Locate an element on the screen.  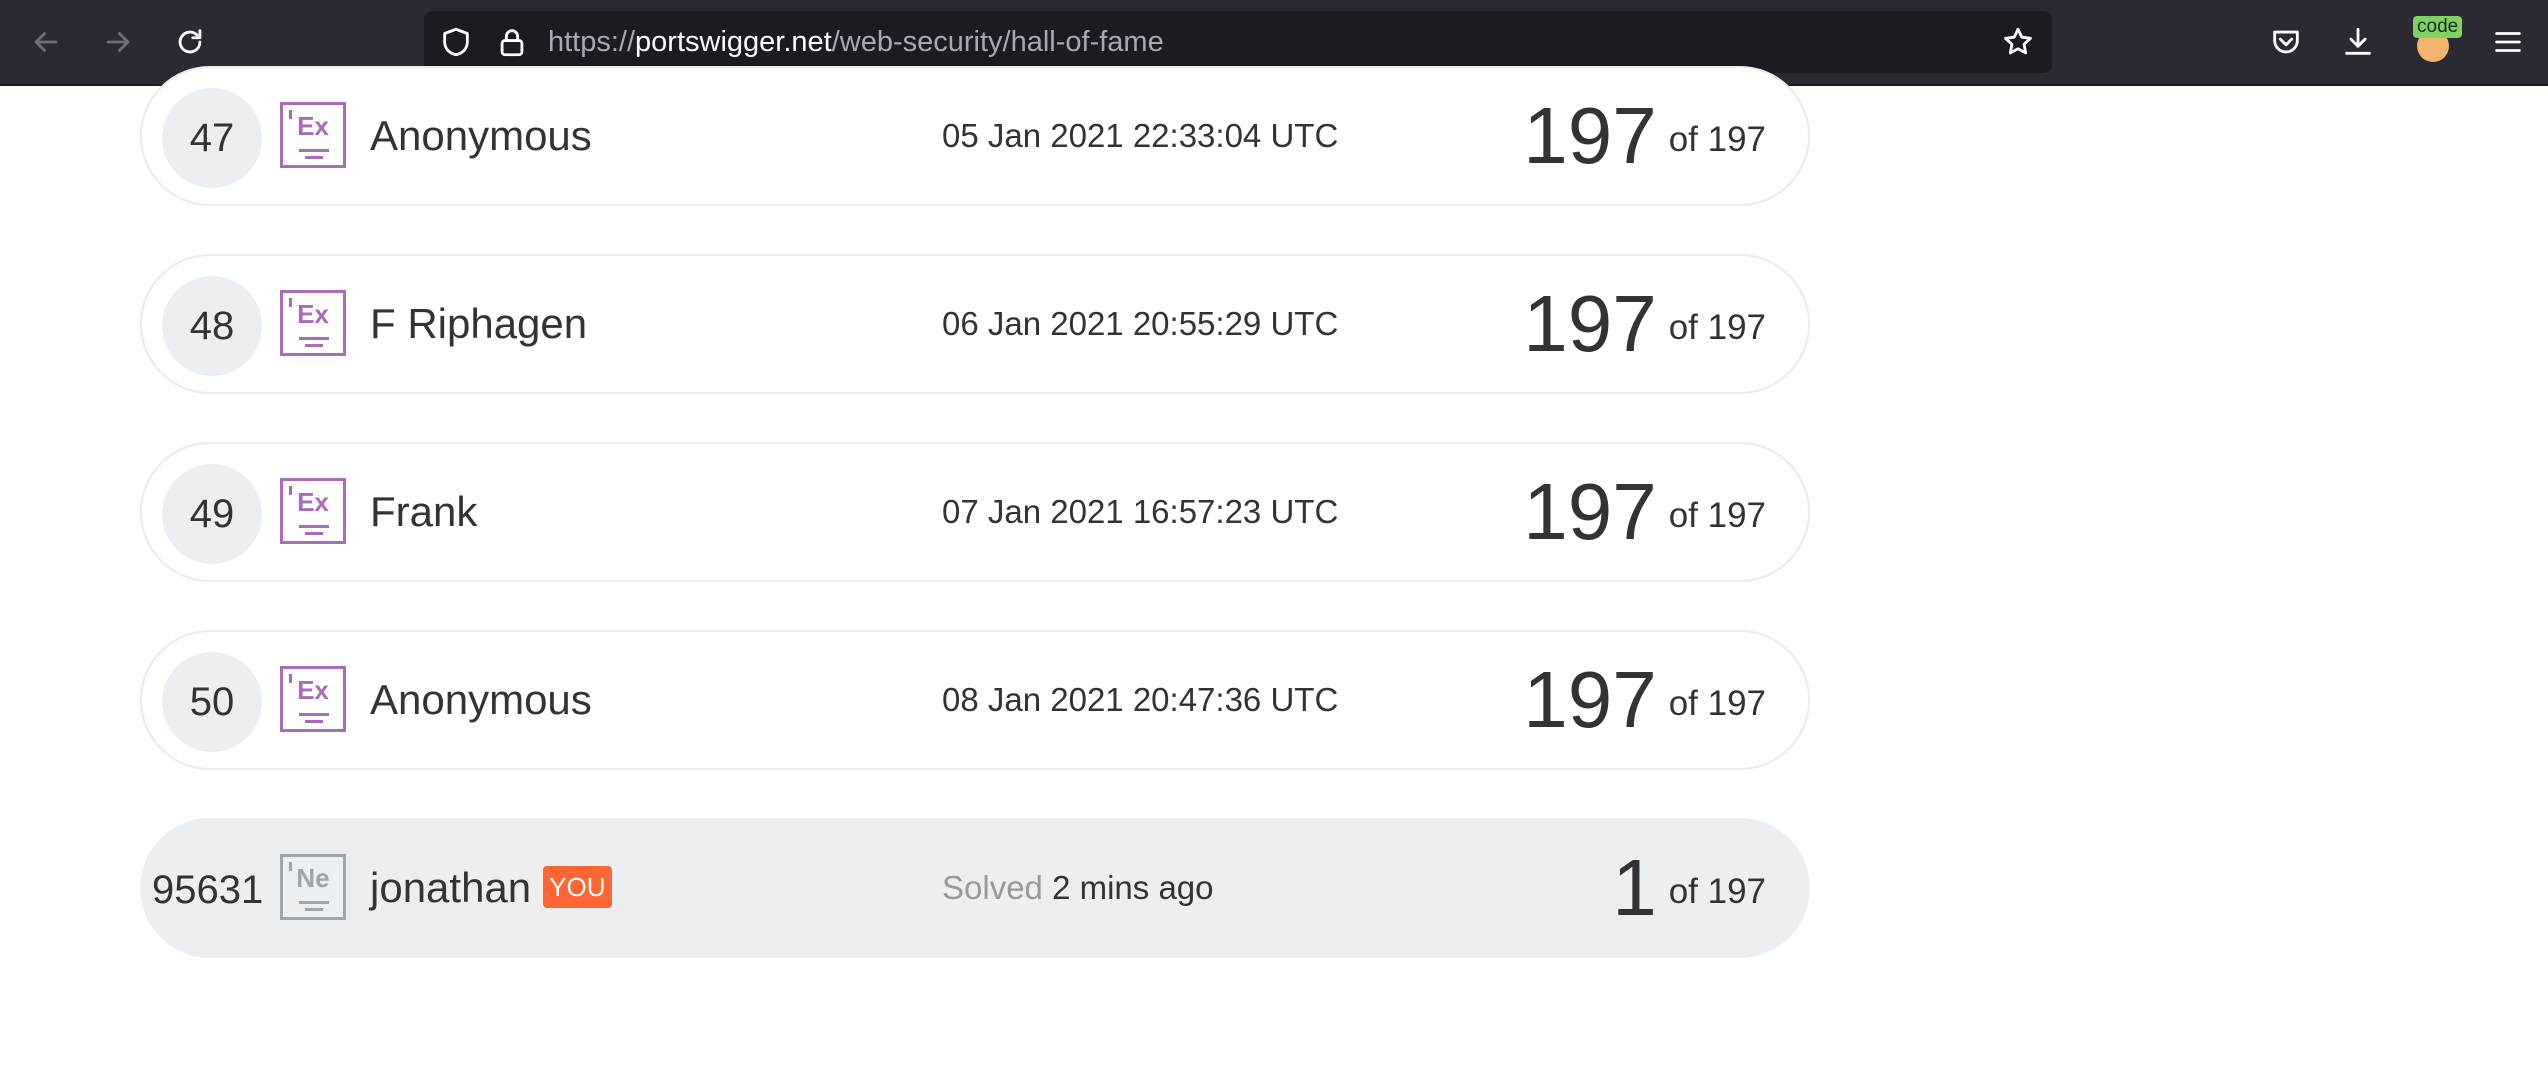
completion-date: 07 Jan 2021 16:57:23 UTC is located at coordinates (1140, 511).